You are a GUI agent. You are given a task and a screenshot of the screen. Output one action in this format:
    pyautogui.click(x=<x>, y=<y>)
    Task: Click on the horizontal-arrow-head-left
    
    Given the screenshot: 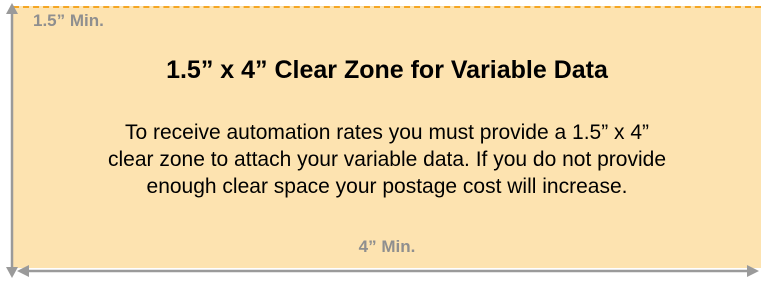 What is the action you would take?
    pyautogui.click(x=23, y=271)
    